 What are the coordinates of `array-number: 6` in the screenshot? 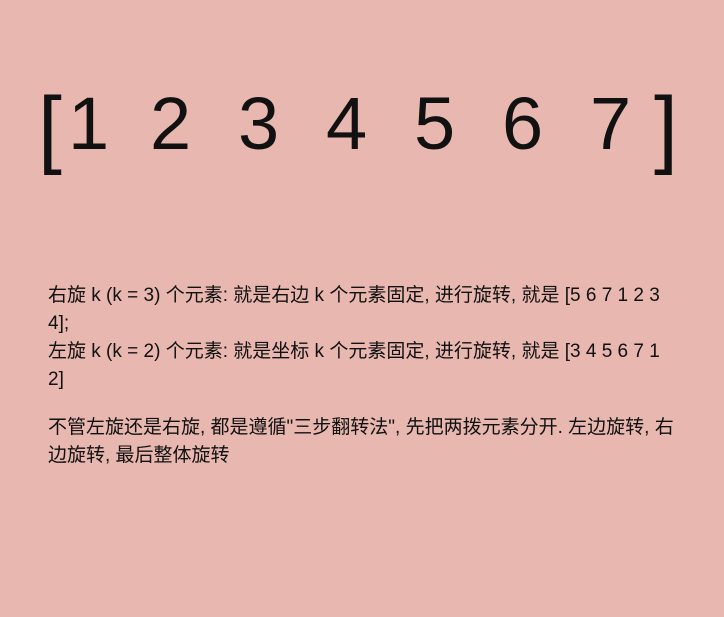 It's located at (523, 123).